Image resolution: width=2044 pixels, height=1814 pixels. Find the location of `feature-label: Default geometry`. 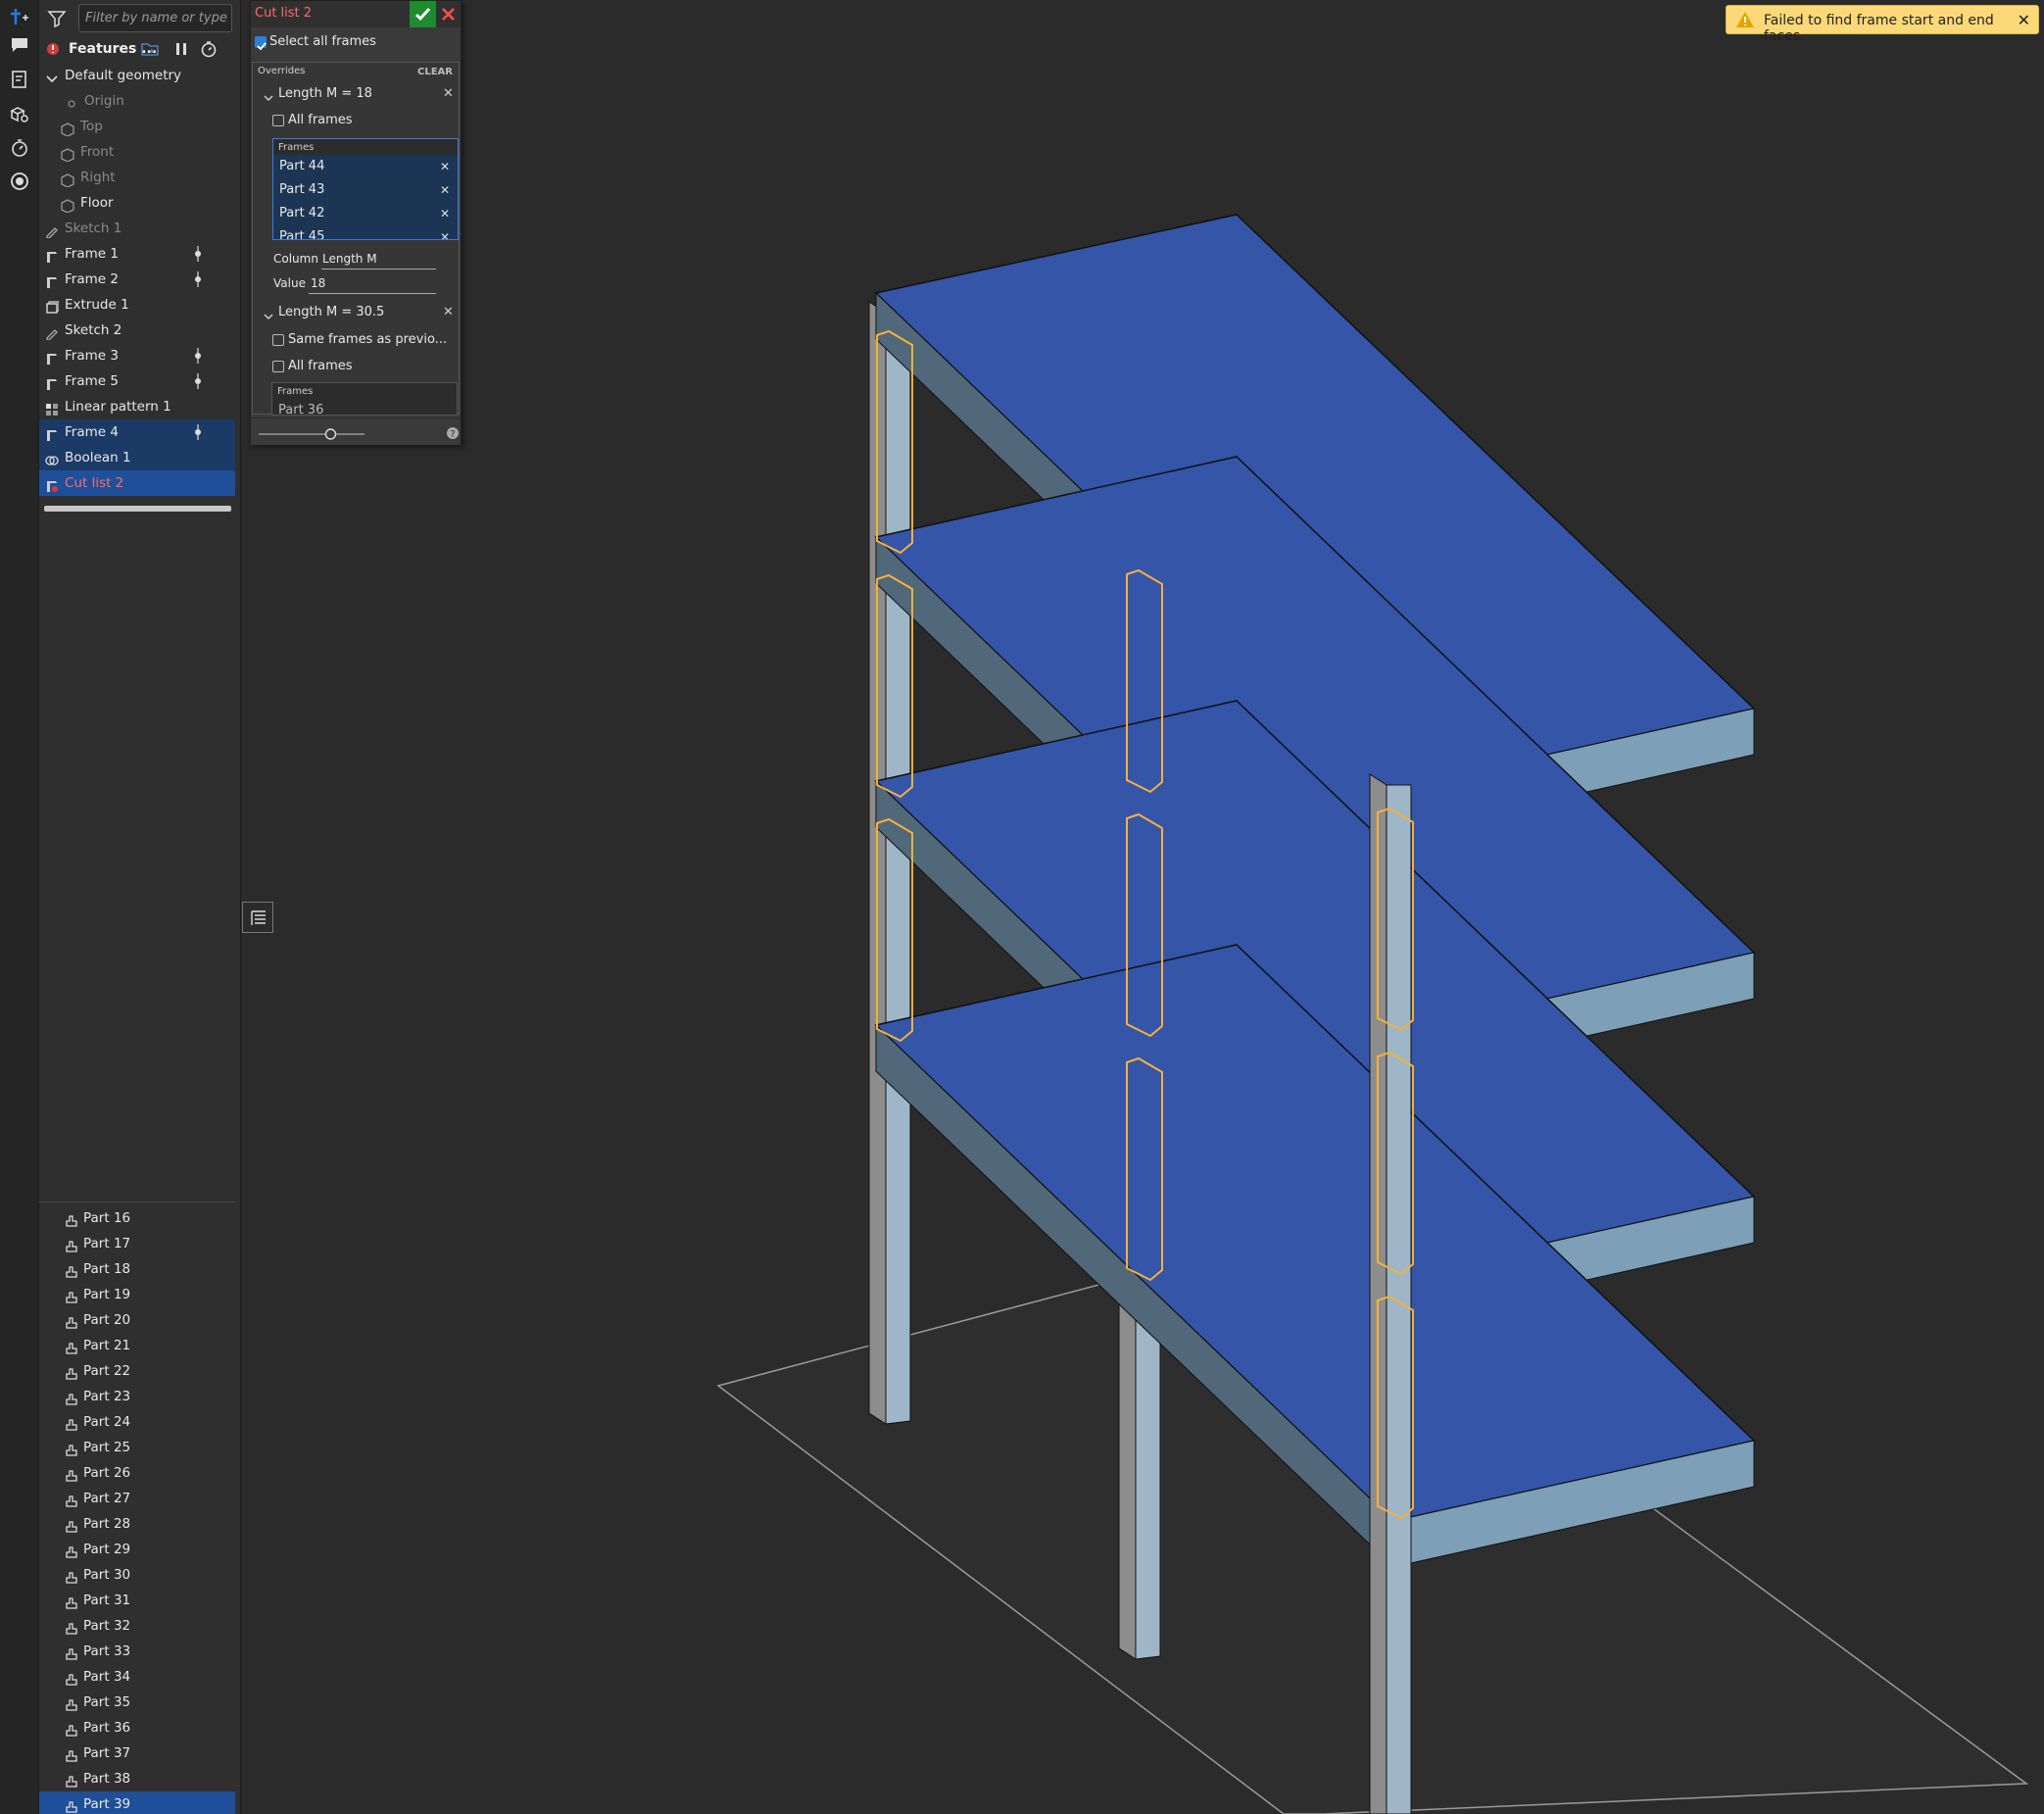

feature-label: Default geometry is located at coordinates (124, 76).